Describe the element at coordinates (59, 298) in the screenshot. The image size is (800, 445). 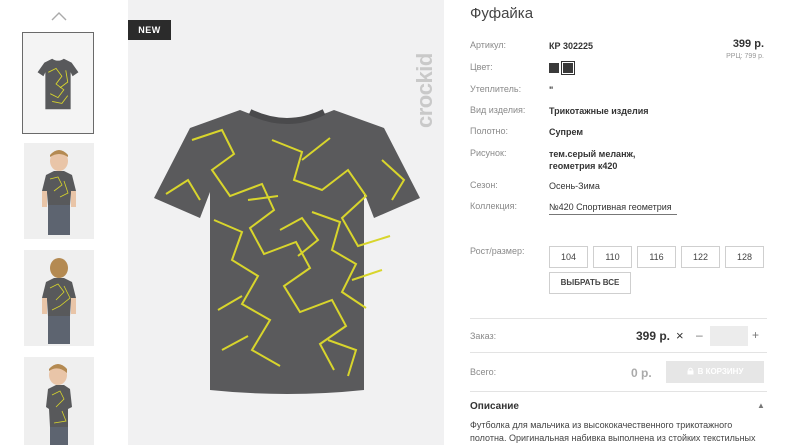
I see `thumbnail-model-back` at that location.